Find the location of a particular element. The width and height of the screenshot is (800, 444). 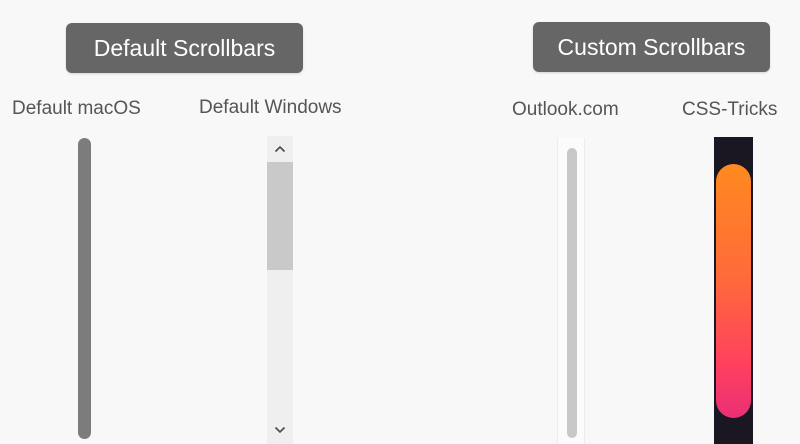

chevron-down-icon is located at coordinates (280, 430).